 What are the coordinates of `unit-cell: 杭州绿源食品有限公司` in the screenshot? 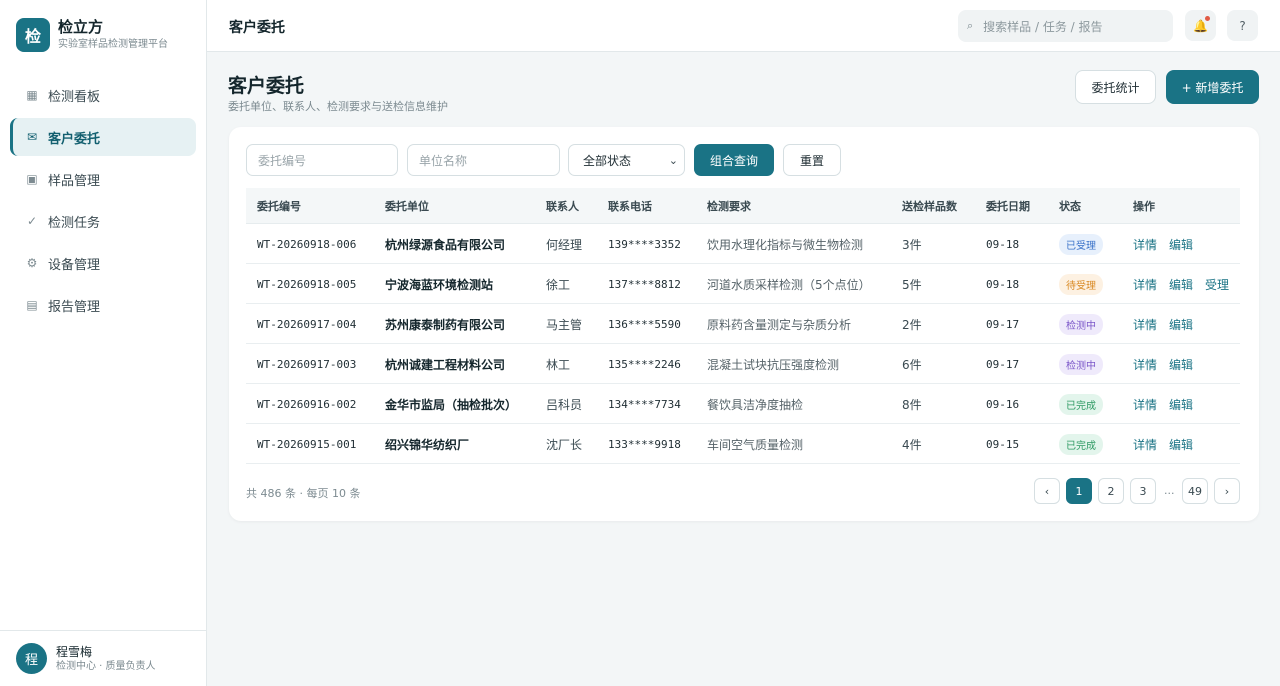 It's located at (445, 244).